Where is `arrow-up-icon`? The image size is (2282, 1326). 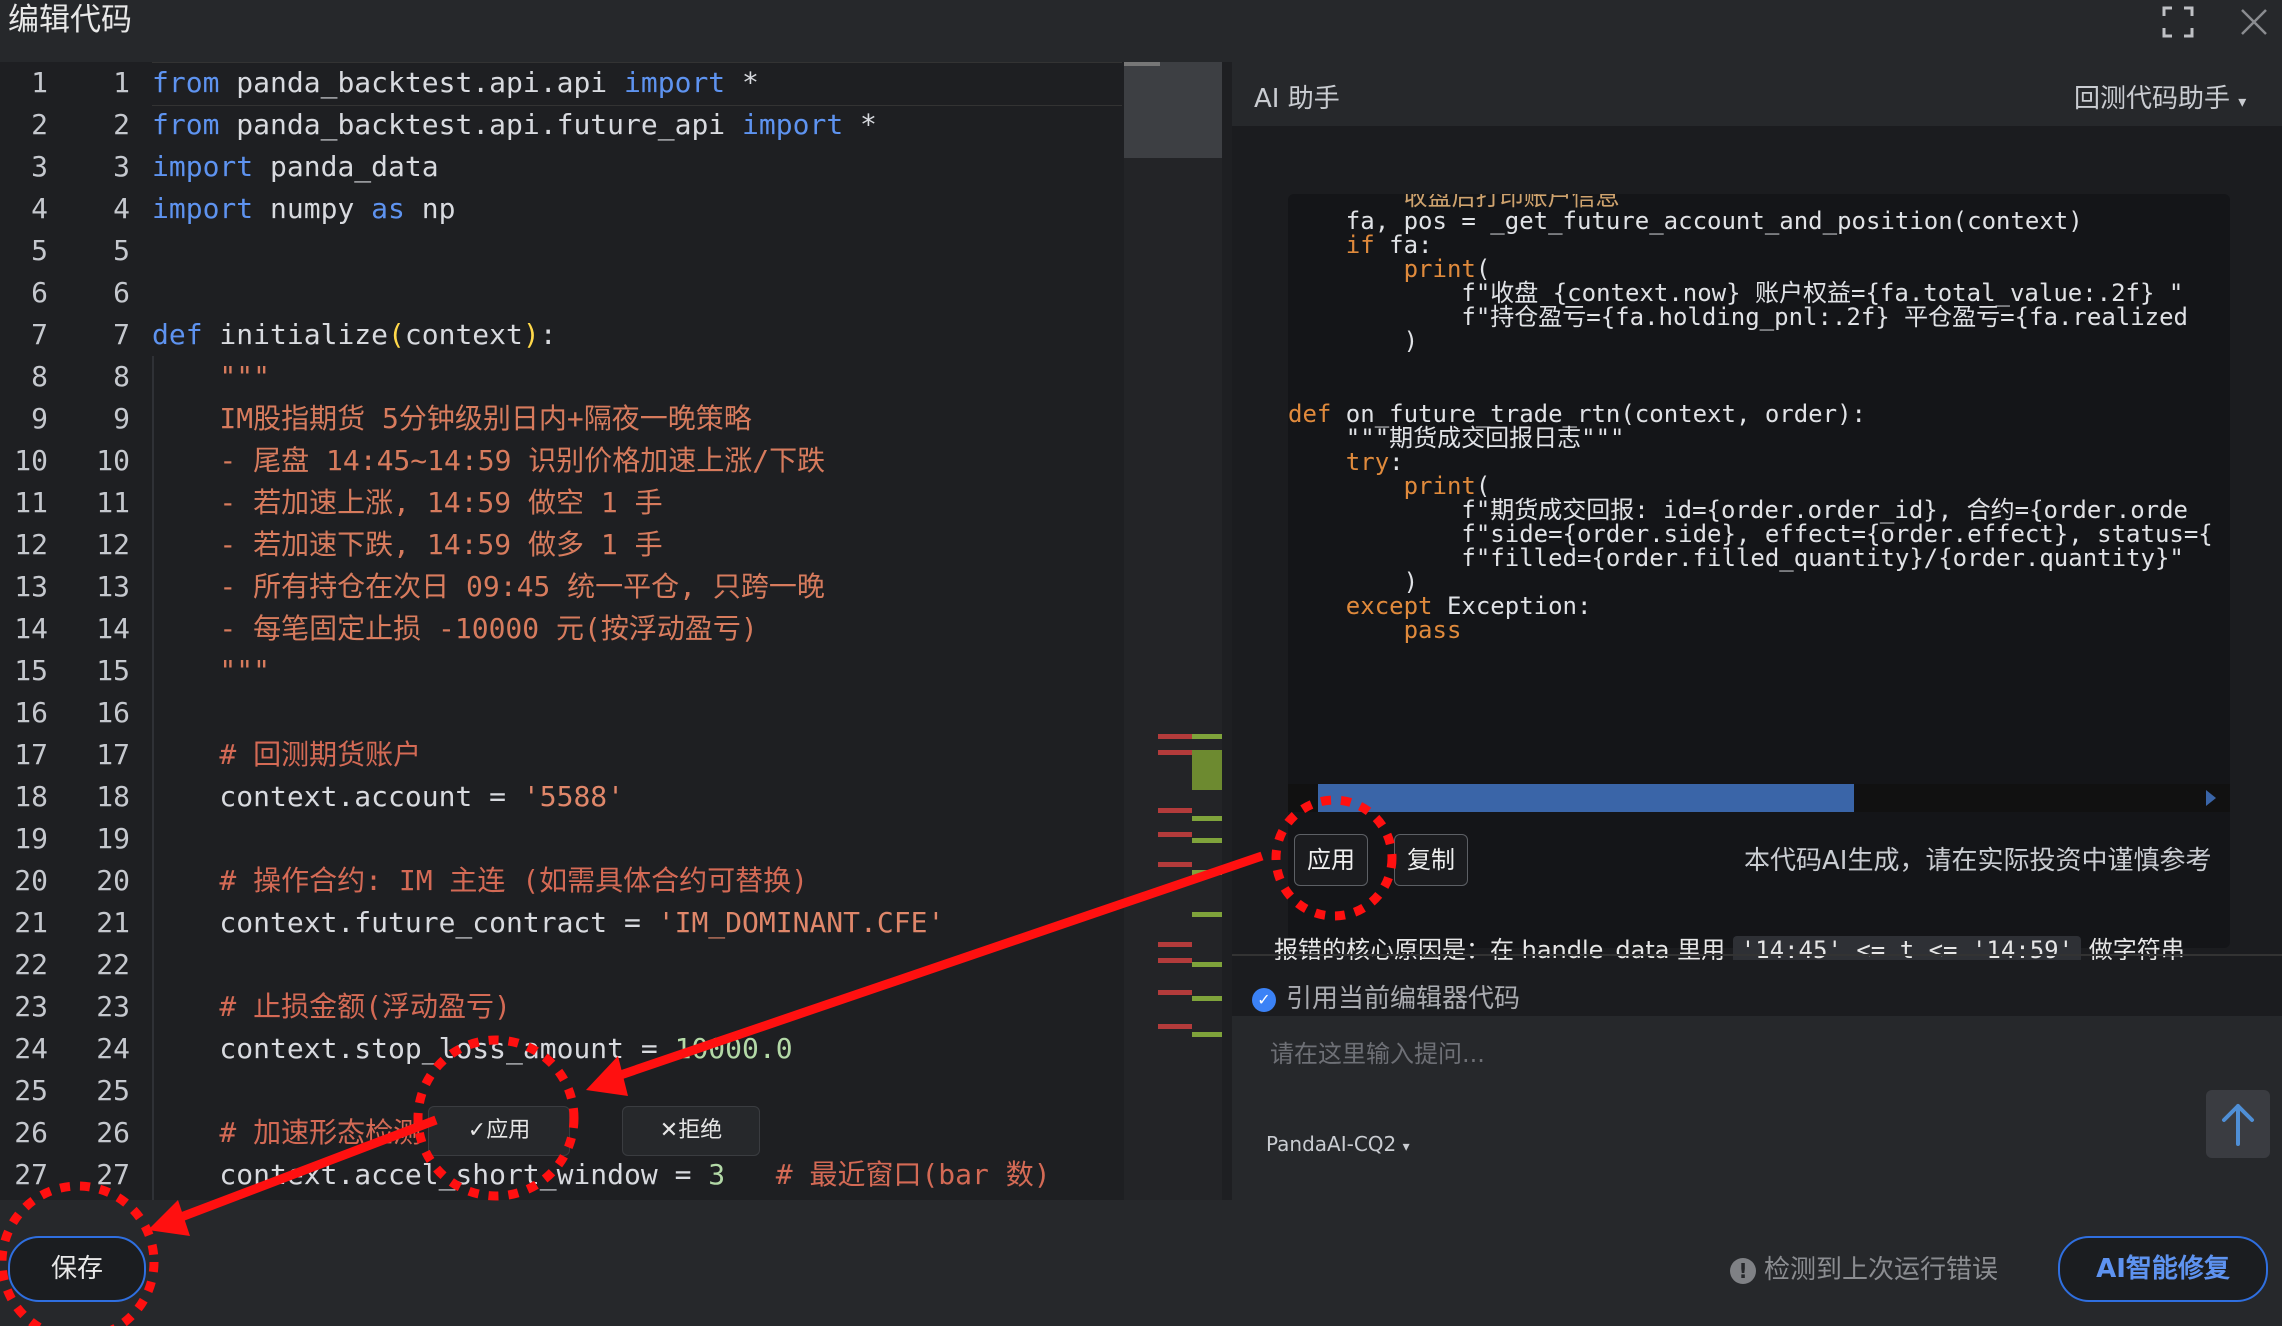
arrow-up-icon is located at coordinates (2238, 1125).